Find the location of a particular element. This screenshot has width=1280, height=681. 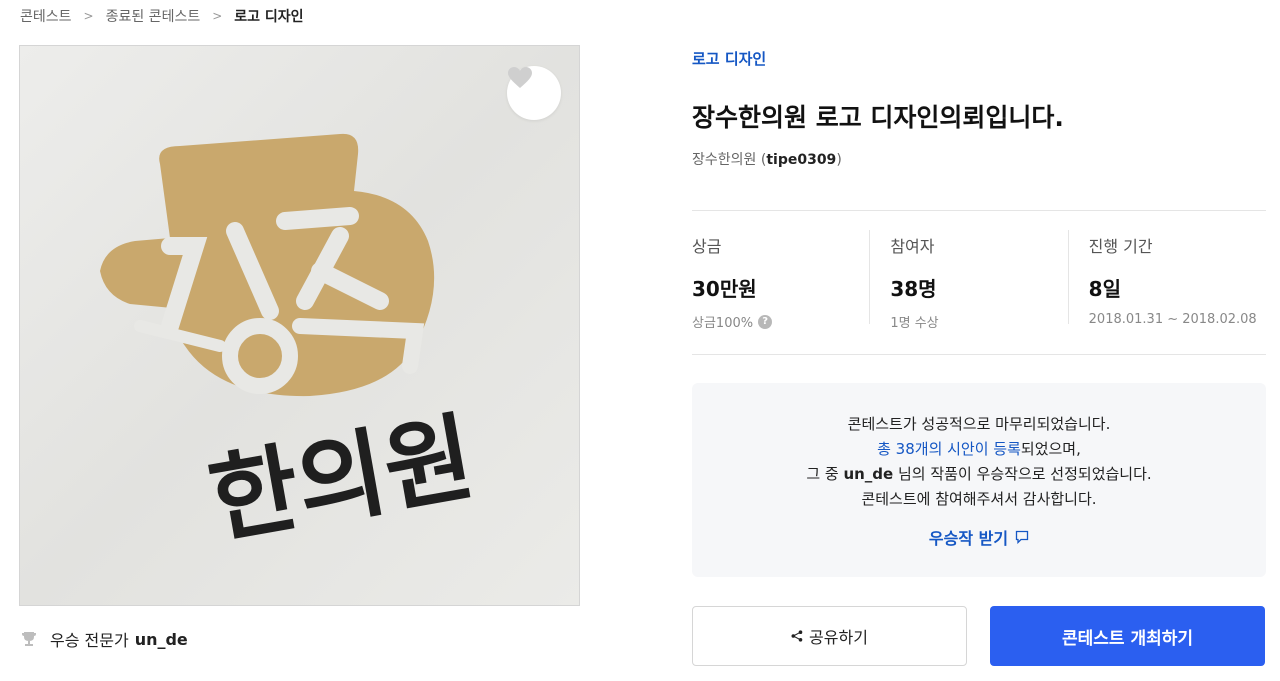

stat-sub-text: 1명 수상 is located at coordinates (914, 323).